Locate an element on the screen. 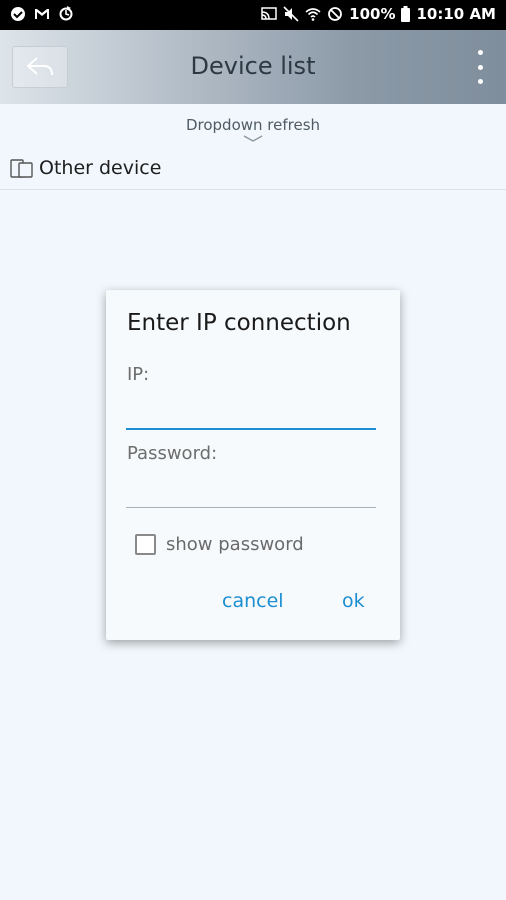 This screenshot has height=900, width=506. overflow-menu-icon is located at coordinates (480, 52).